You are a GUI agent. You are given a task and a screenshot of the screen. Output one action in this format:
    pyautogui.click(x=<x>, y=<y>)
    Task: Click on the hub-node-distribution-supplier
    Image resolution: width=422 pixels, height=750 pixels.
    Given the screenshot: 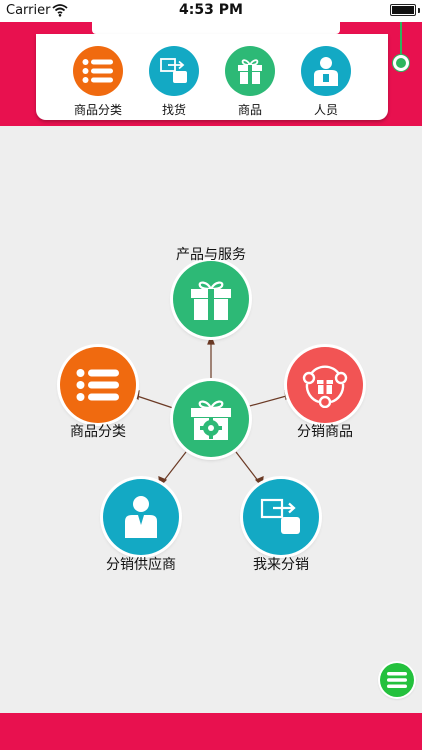 What is the action you would take?
    pyautogui.click(x=141, y=517)
    